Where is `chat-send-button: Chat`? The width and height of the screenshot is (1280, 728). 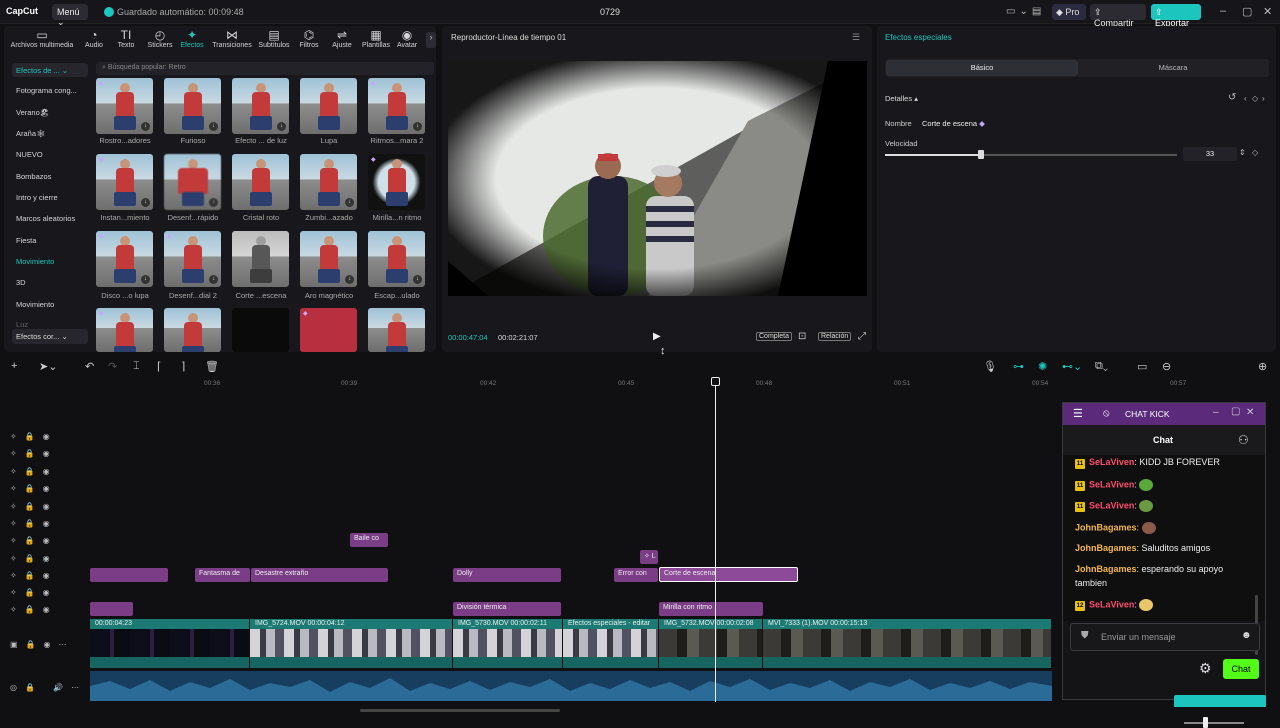 chat-send-button: Chat is located at coordinates (1241, 669).